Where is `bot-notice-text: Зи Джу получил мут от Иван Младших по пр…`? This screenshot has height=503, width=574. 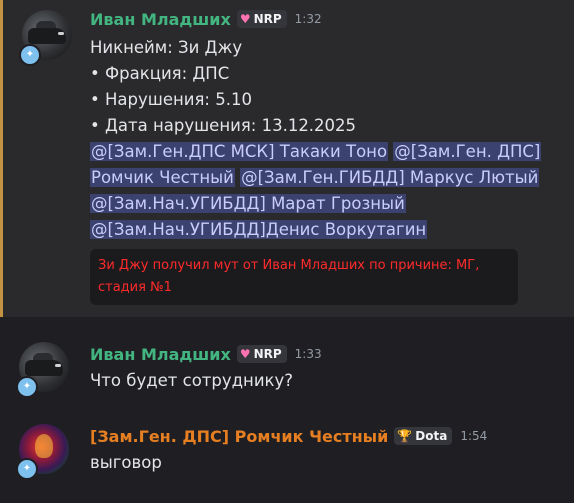 bot-notice-text: Зи Джу получил мут от Иван Младших по пр… is located at coordinates (289, 276).